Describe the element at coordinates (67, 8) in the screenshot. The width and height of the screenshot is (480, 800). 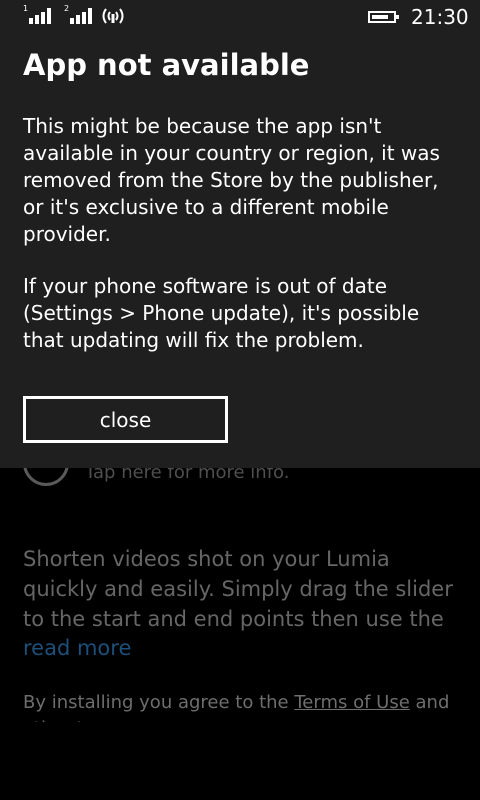
I see `sim2-label: 2` at that location.